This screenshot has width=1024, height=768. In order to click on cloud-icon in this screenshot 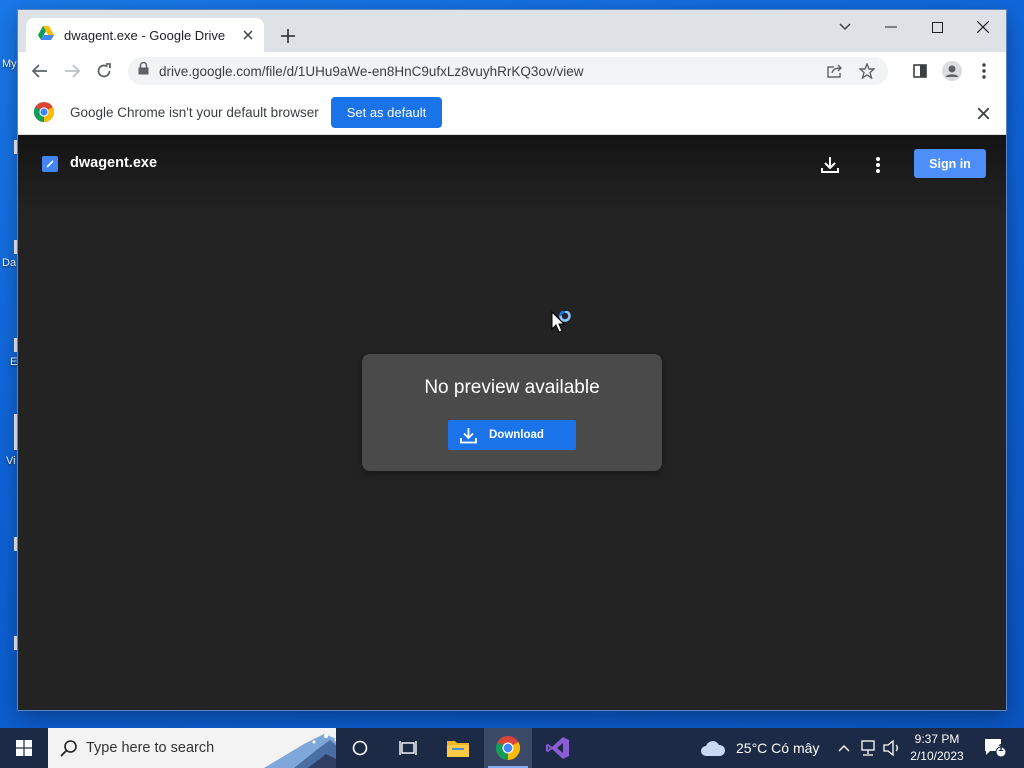, I will do `click(713, 748)`.